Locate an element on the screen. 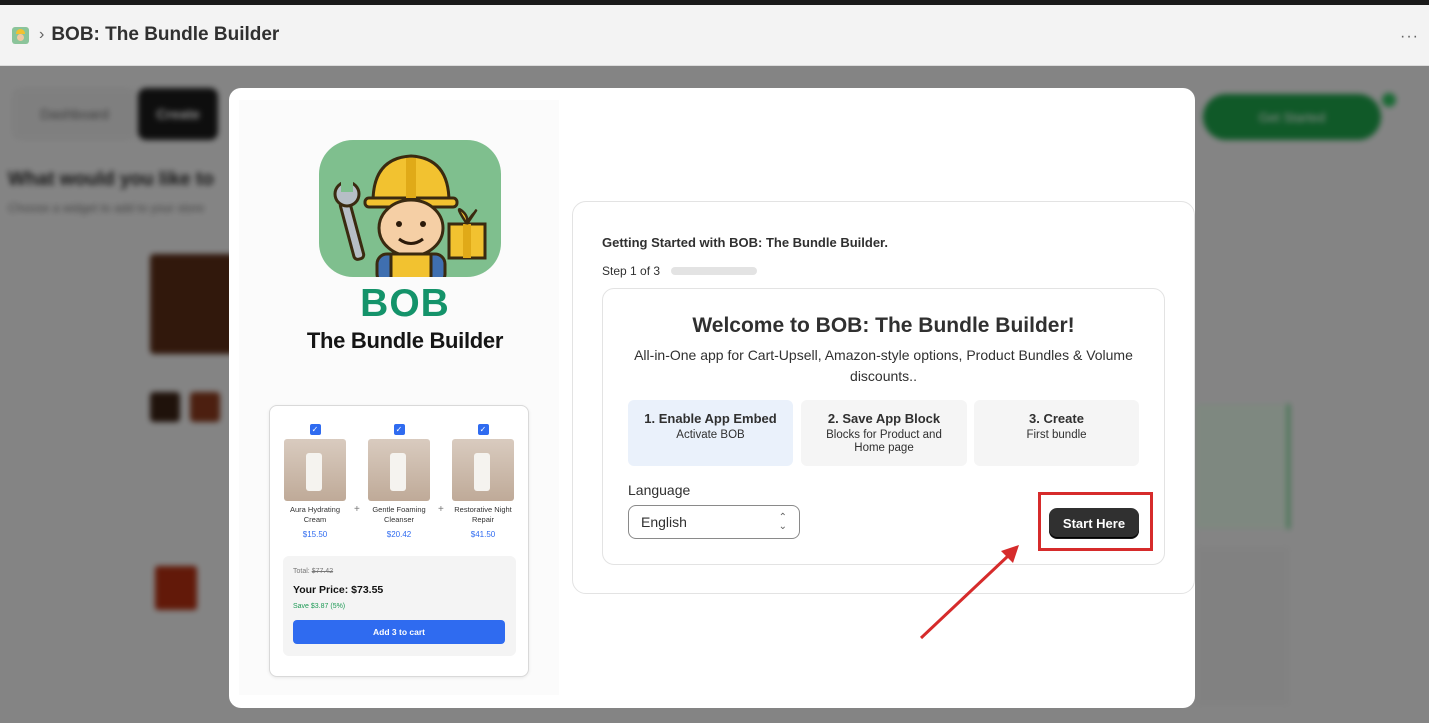 The width and height of the screenshot is (1429, 723). preview-product: ✓ Aura Hydrating Cream $15.50 is located at coordinates (315, 481).